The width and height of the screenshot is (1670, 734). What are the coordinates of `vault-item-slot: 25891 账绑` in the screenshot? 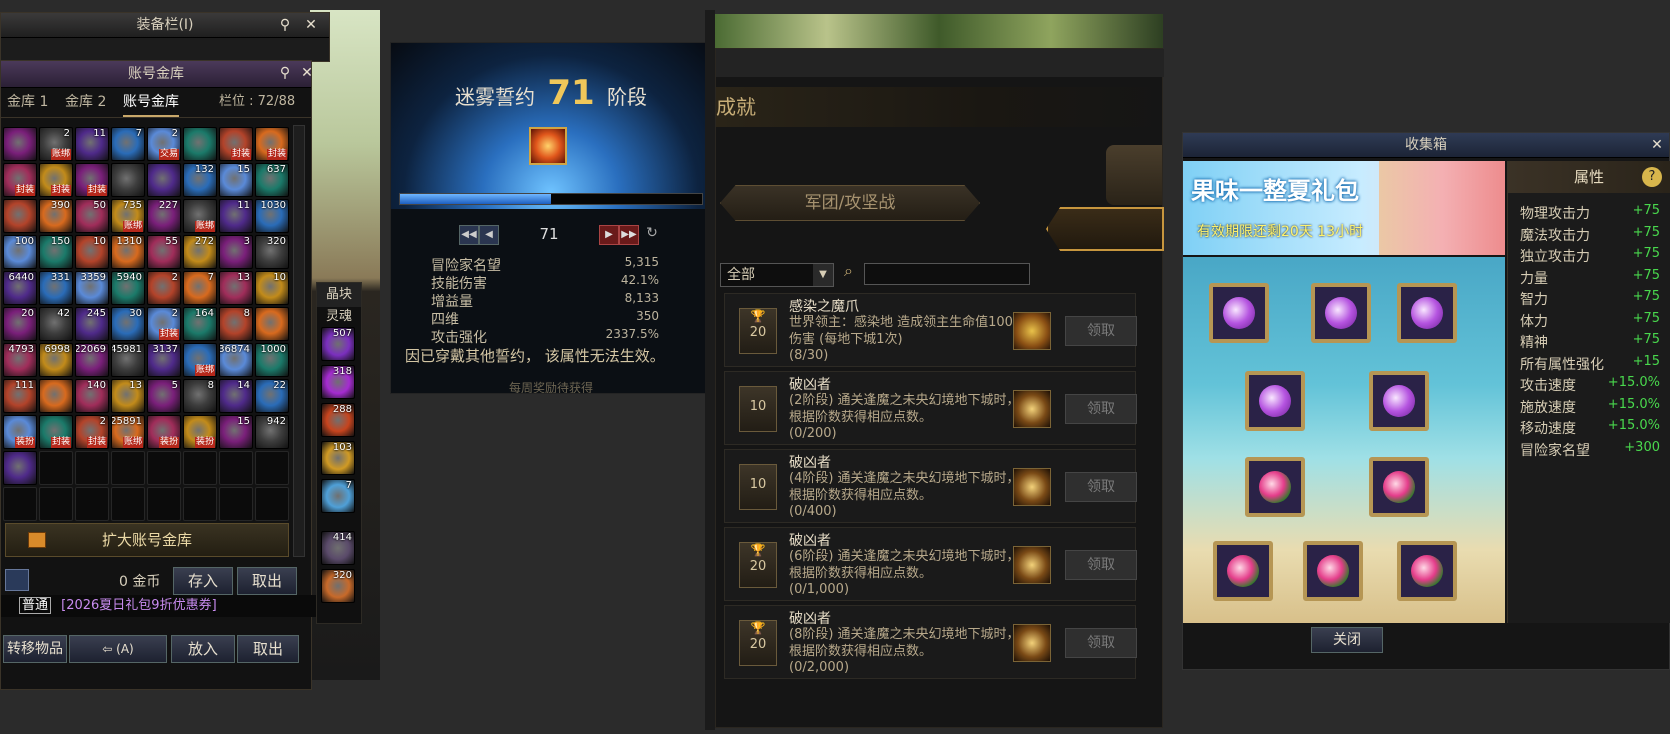 It's located at (128, 432).